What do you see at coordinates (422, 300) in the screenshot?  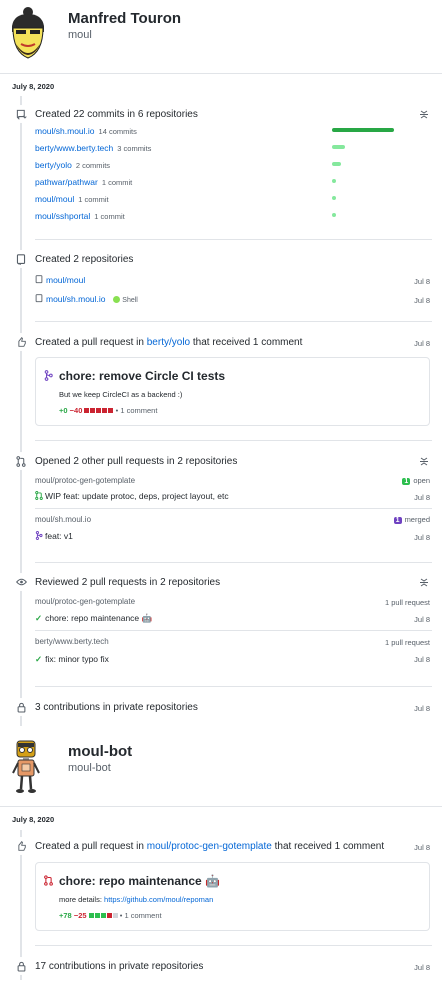 I see `created-repo-date: Jul 8` at bounding box center [422, 300].